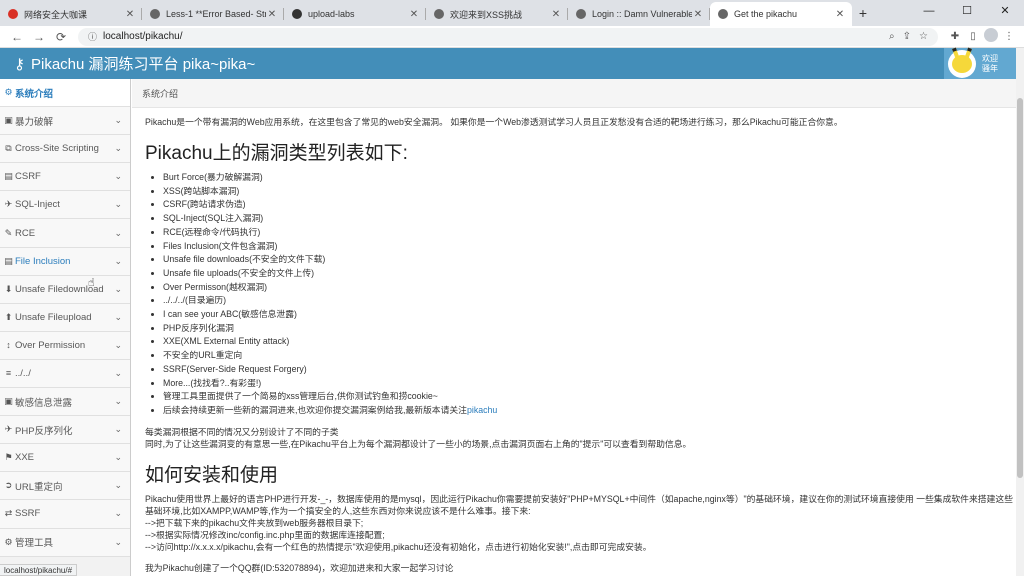  Describe the element at coordinates (955, 36) in the screenshot. I see `extensions-icon: ✚` at that location.